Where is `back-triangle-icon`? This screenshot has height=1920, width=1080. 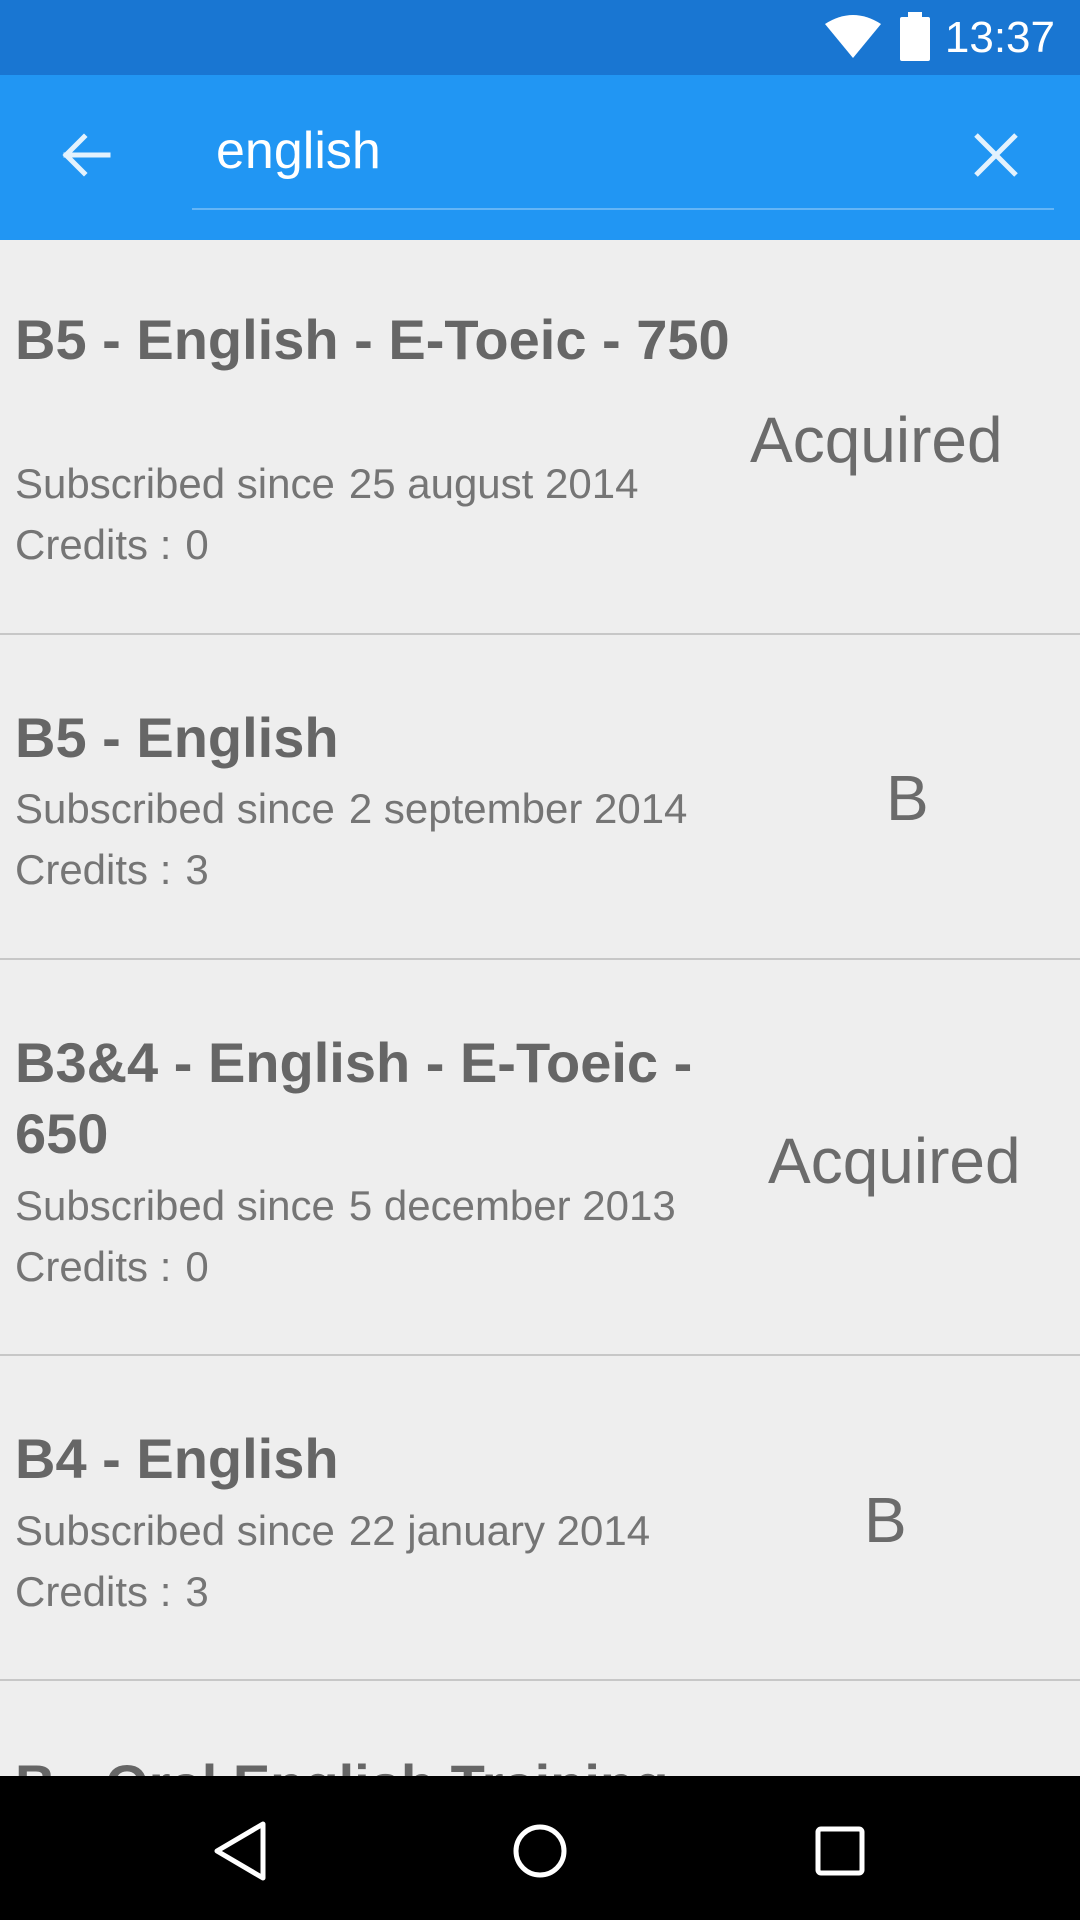 back-triangle-icon is located at coordinates (240, 1851).